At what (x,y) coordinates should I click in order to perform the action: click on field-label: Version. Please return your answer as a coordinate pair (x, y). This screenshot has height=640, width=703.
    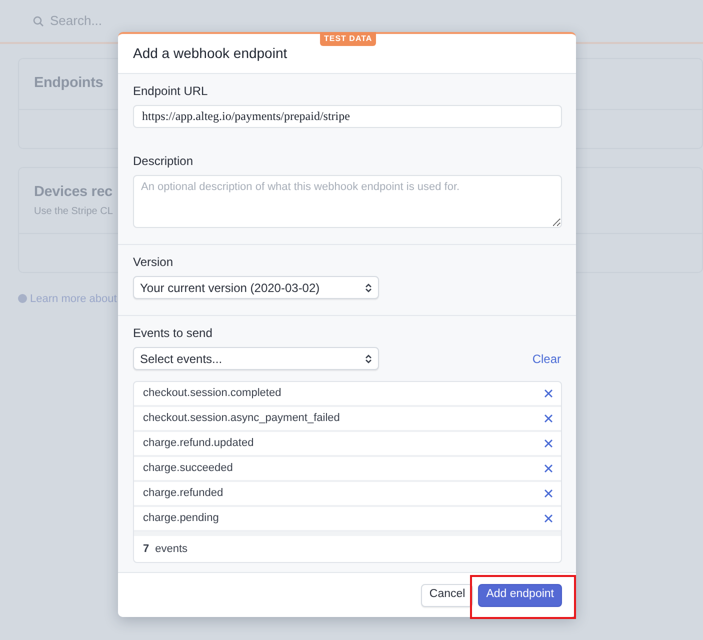
    Looking at the image, I should click on (153, 262).